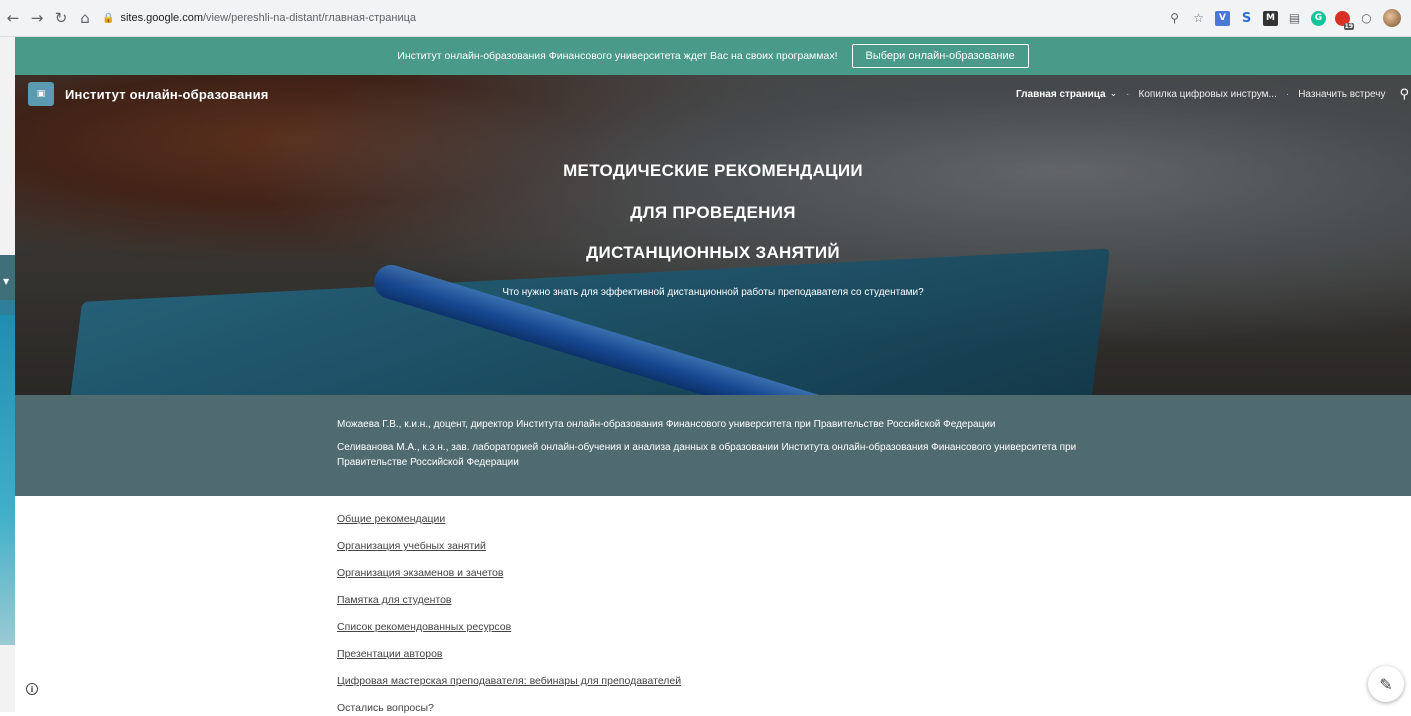 This screenshot has height=716, width=1411. What do you see at coordinates (1341, 94) in the screenshot?
I see `nav-schedule-meeting: Назначить встречу` at bounding box center [1341, 94].